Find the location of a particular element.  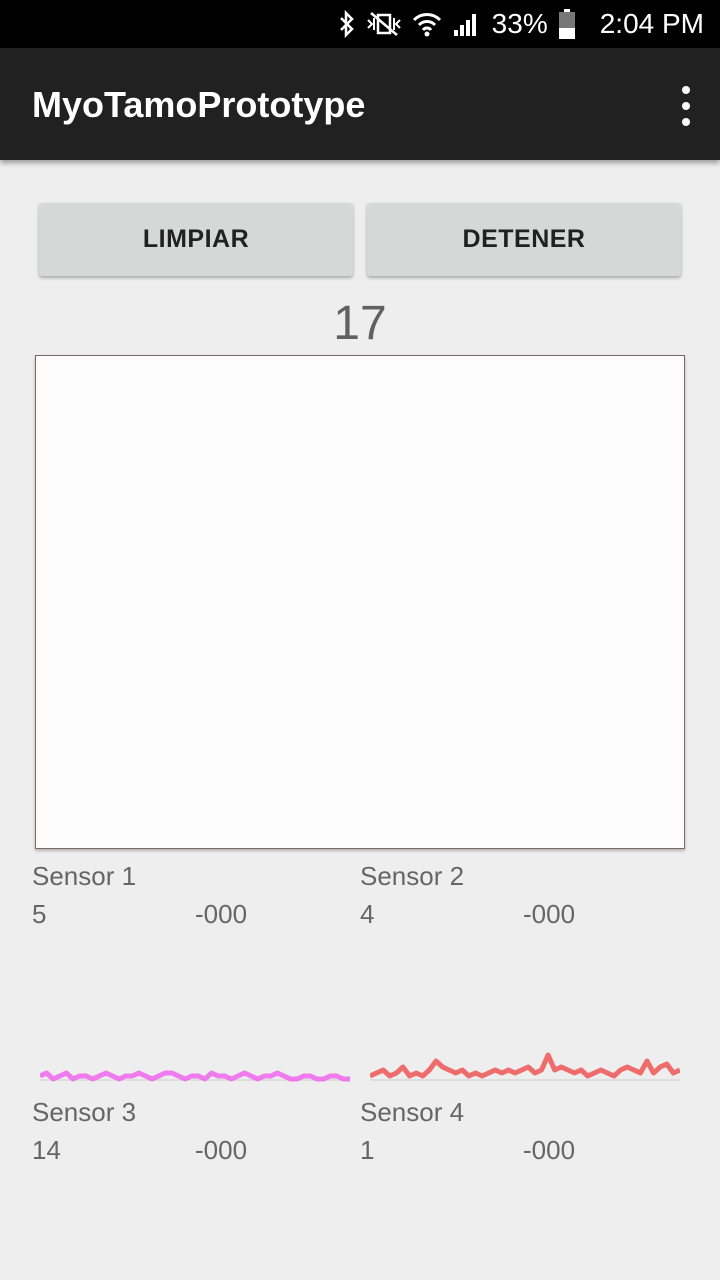

wifi-icon is located at coordinates (426, 25).